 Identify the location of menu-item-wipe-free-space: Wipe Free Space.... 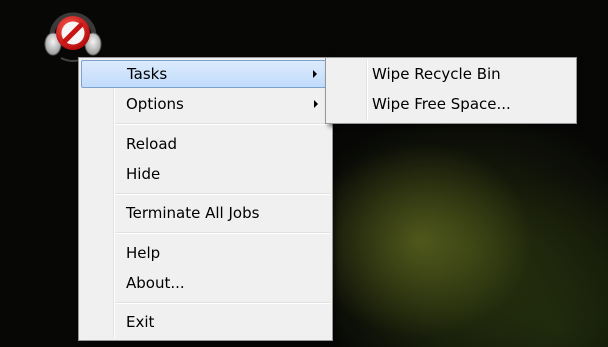
(451, 104).